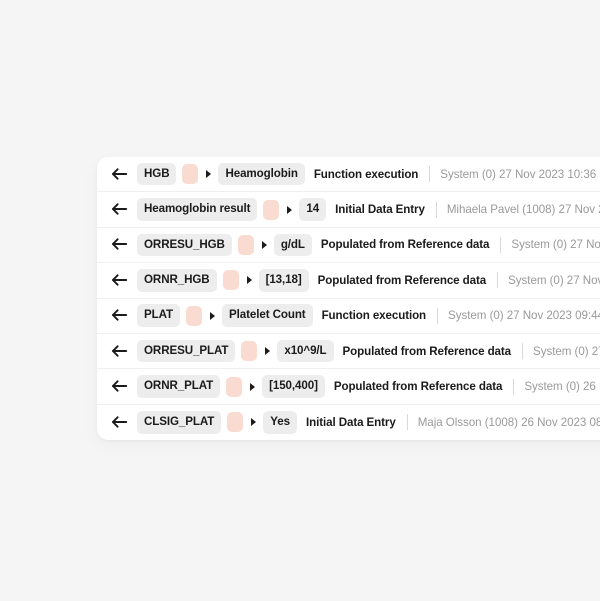  I want to click on new-value-chip: Heamoglobin, so click(261, 174).